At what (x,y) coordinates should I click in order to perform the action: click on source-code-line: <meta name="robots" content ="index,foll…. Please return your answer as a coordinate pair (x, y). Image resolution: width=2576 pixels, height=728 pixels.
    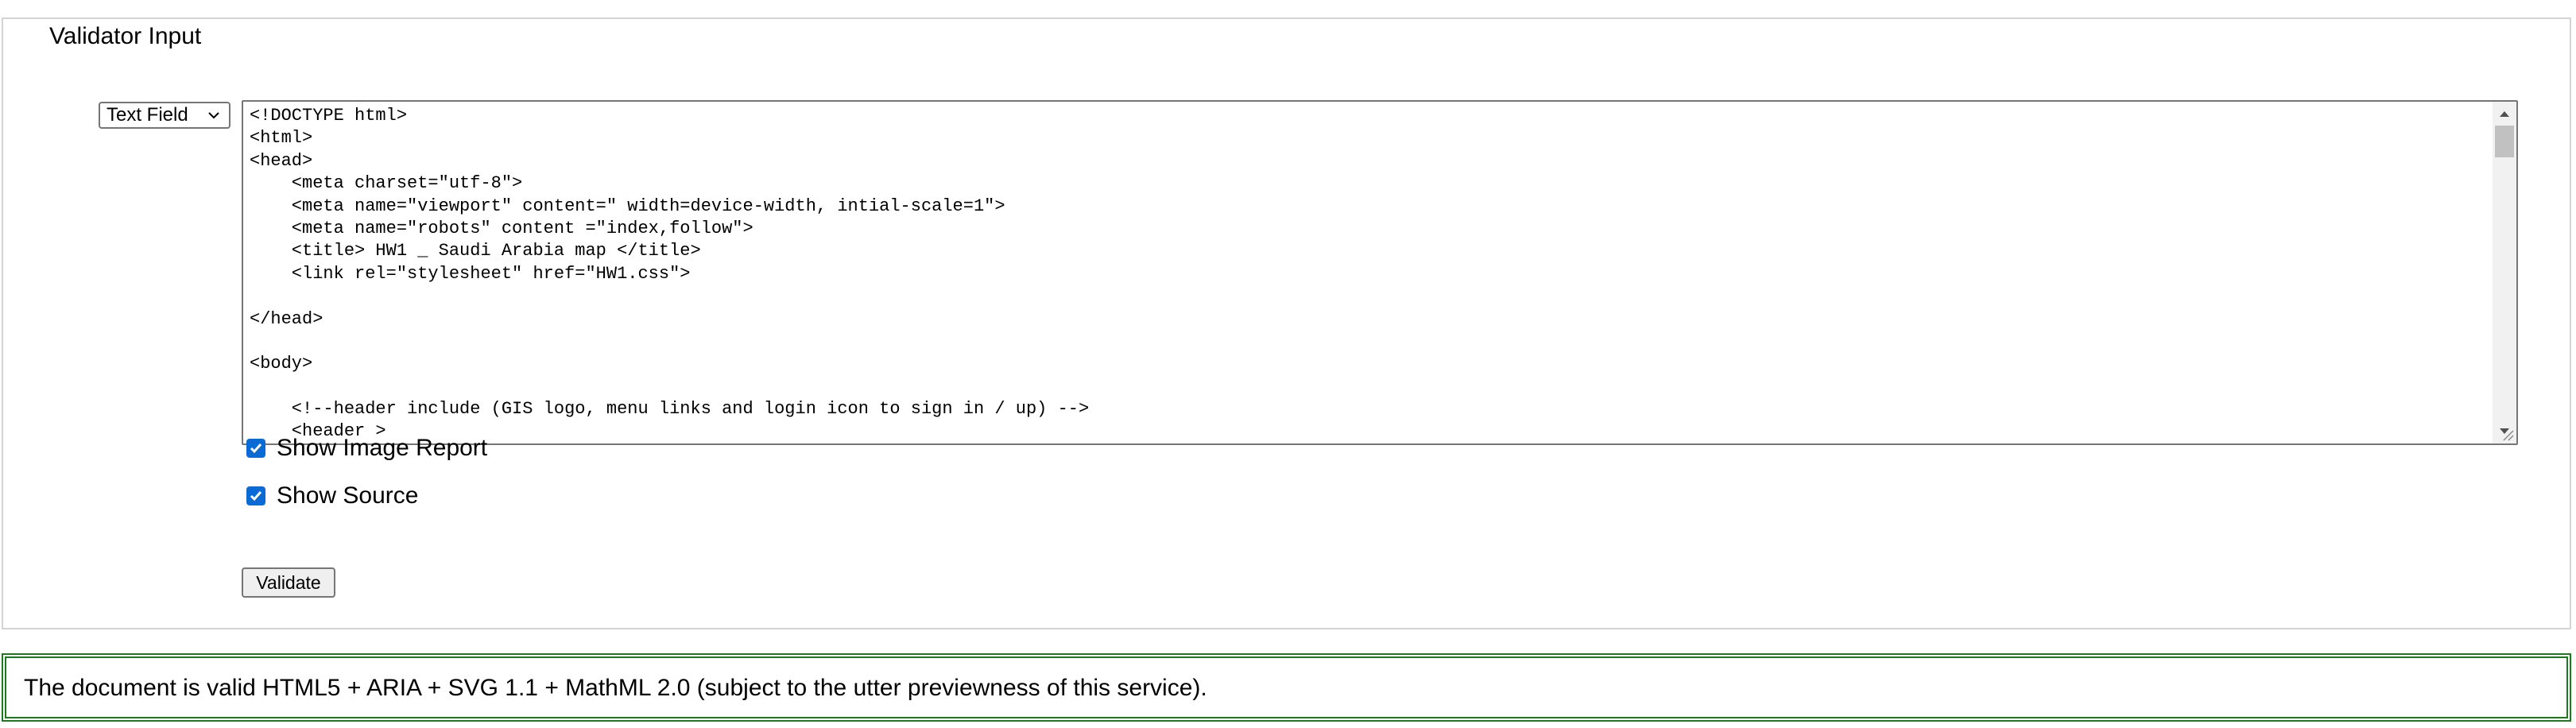
    Looking at the image, I should click on (501, 228).